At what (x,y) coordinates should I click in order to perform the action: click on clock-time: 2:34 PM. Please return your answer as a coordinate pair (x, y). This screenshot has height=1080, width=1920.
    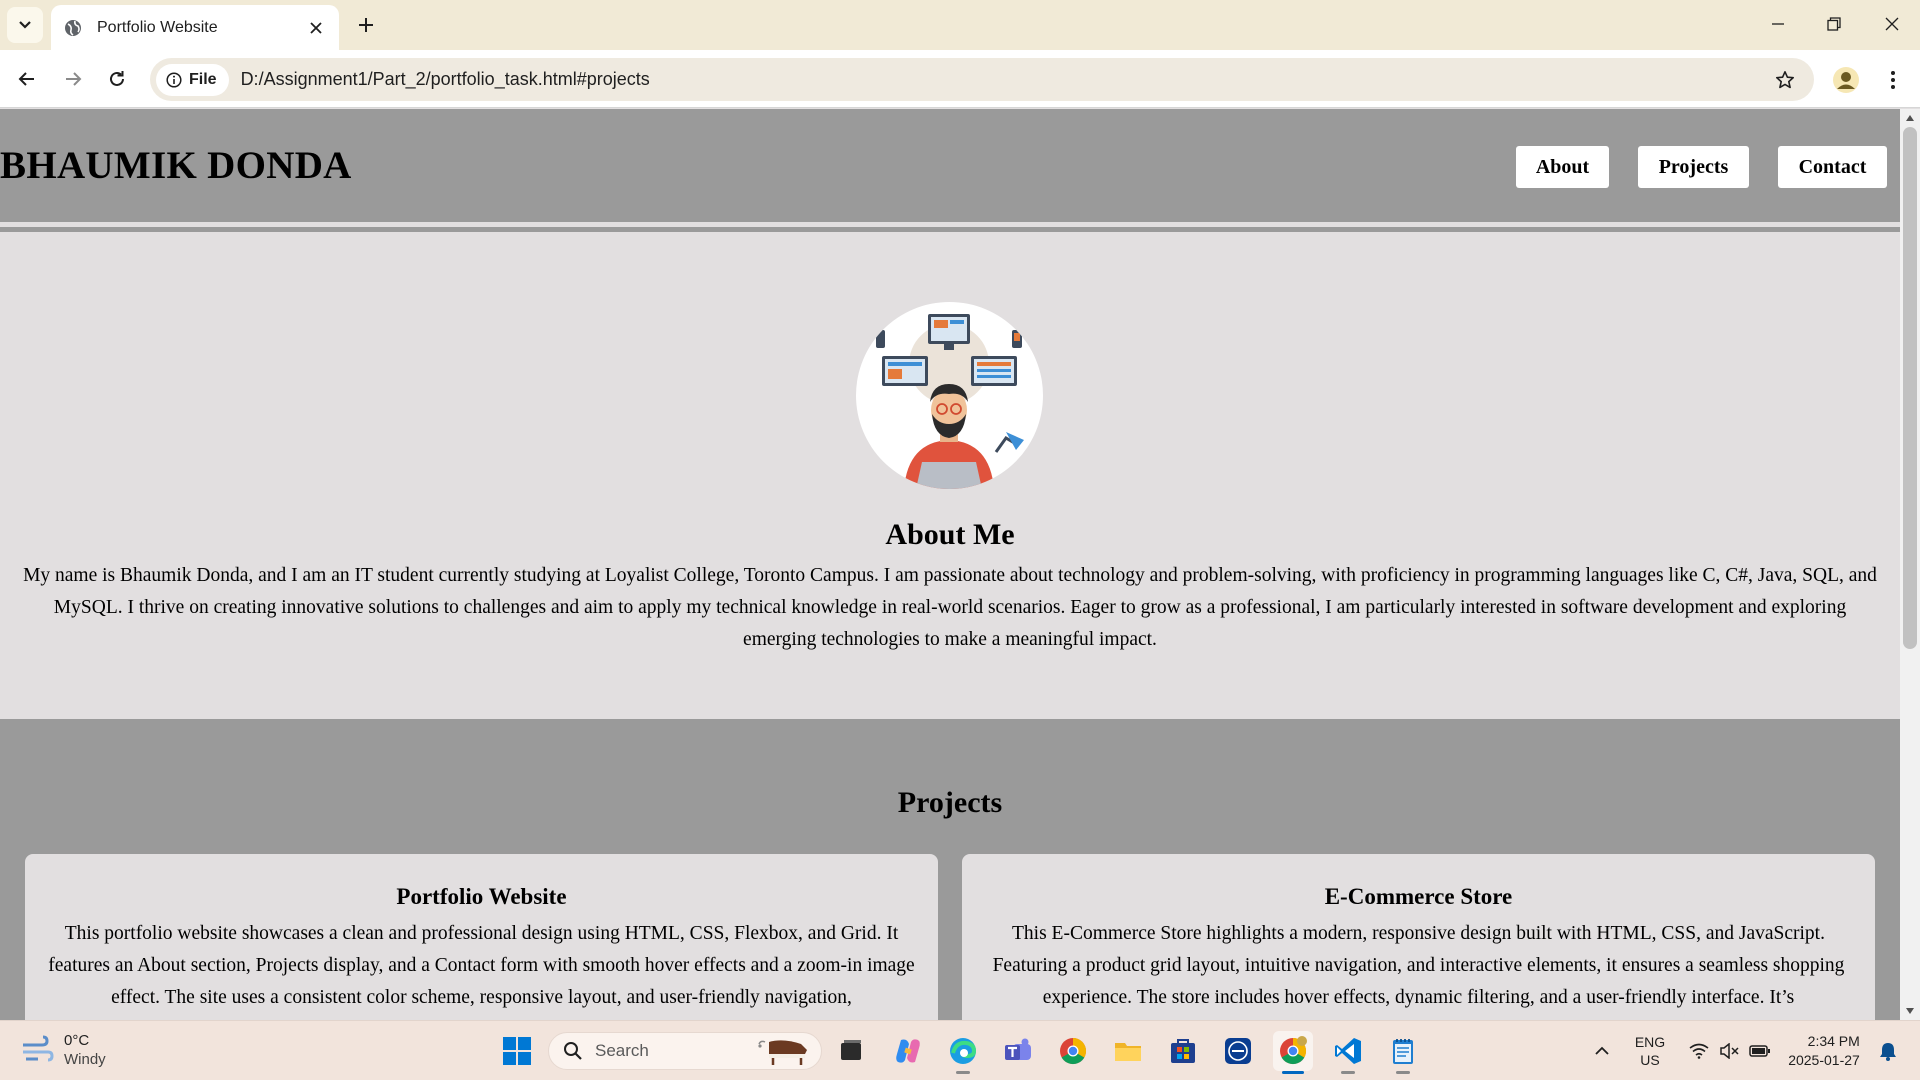
    Looking at the image, I should click on (1833, 1041).